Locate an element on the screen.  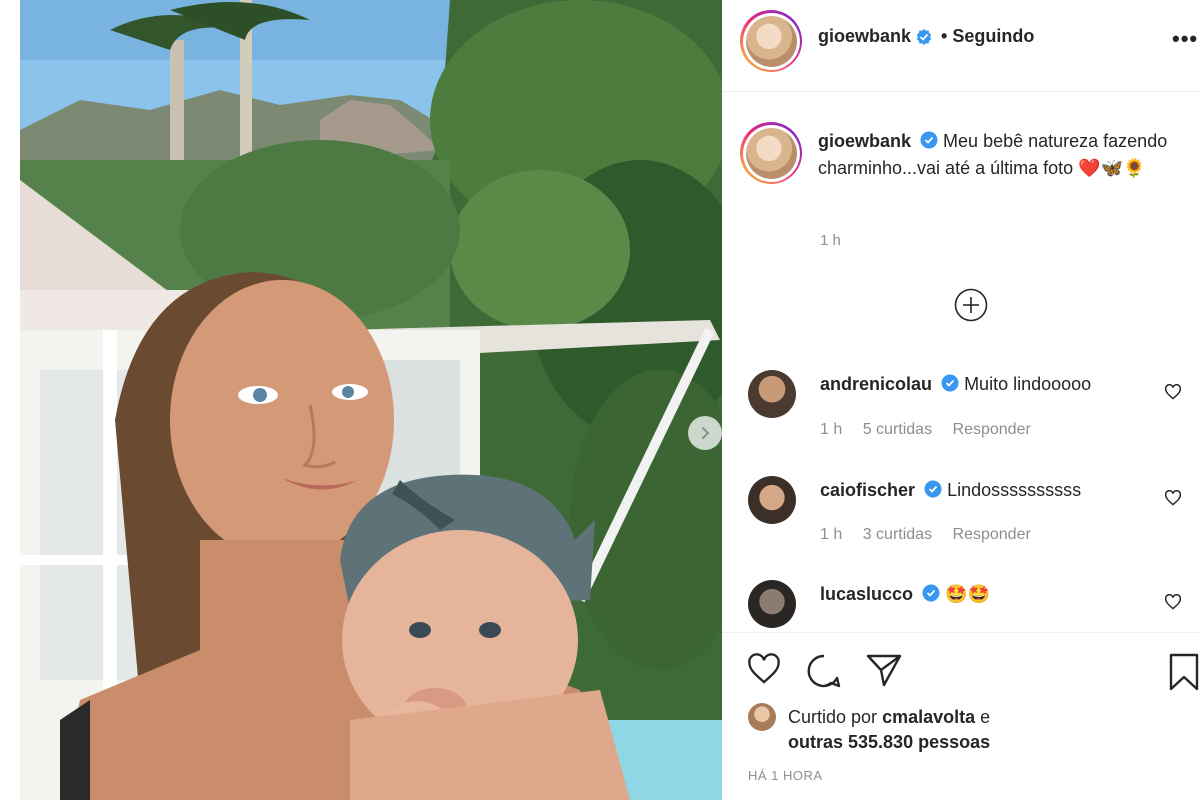
post-timestamp: HÁ 1 HORA is located at coordinates (785, 775).